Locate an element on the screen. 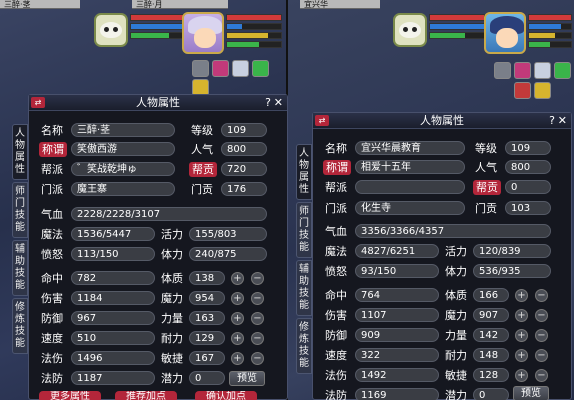 The width and height of the screenshot is (574, 400). pet-status-bars is located at coordinates (158, 27).